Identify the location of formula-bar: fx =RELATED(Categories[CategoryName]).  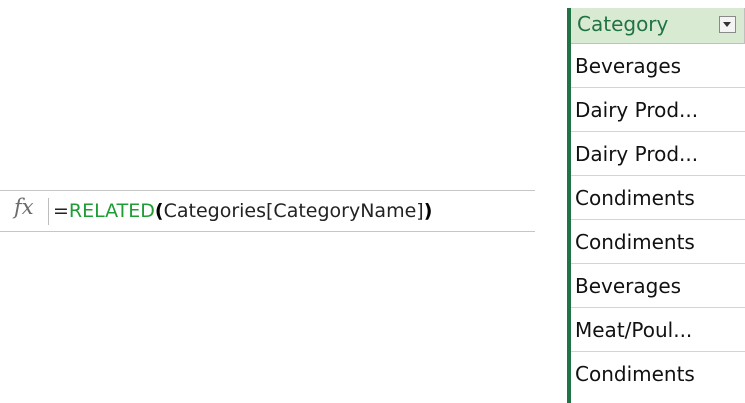
(267, 211).